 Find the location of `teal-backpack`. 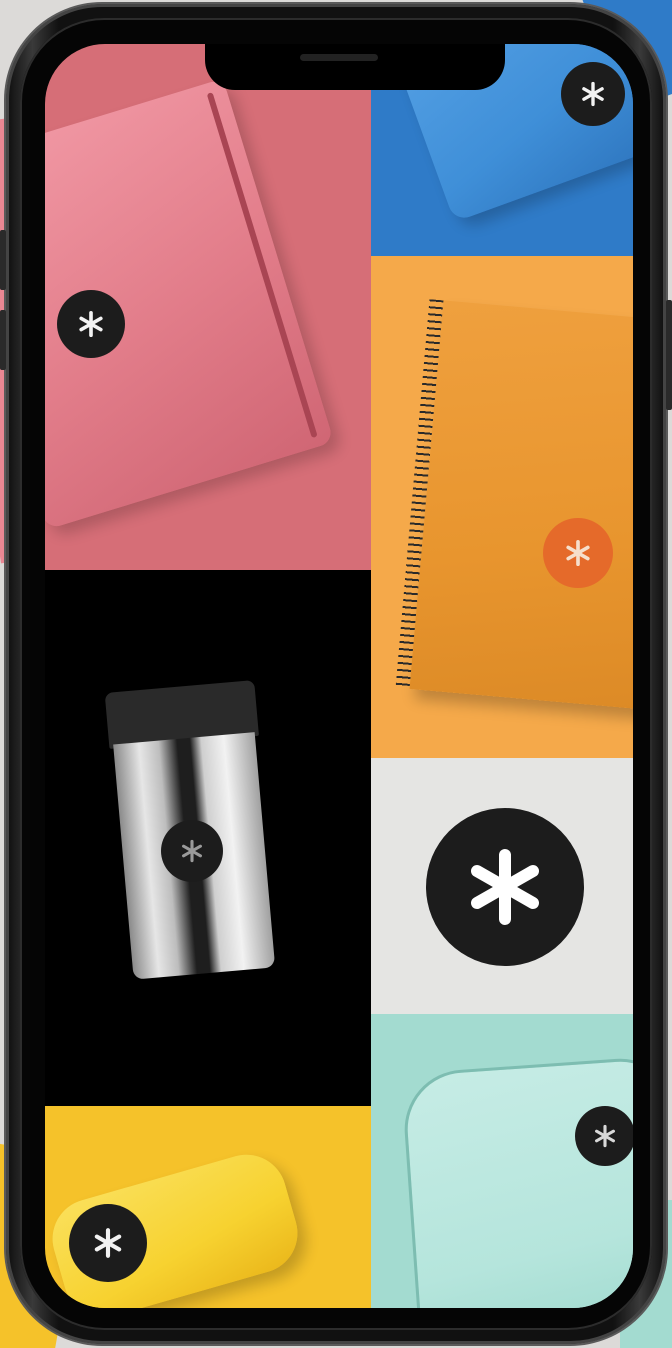

teal-backpack is located at coordinates (516, 1181).